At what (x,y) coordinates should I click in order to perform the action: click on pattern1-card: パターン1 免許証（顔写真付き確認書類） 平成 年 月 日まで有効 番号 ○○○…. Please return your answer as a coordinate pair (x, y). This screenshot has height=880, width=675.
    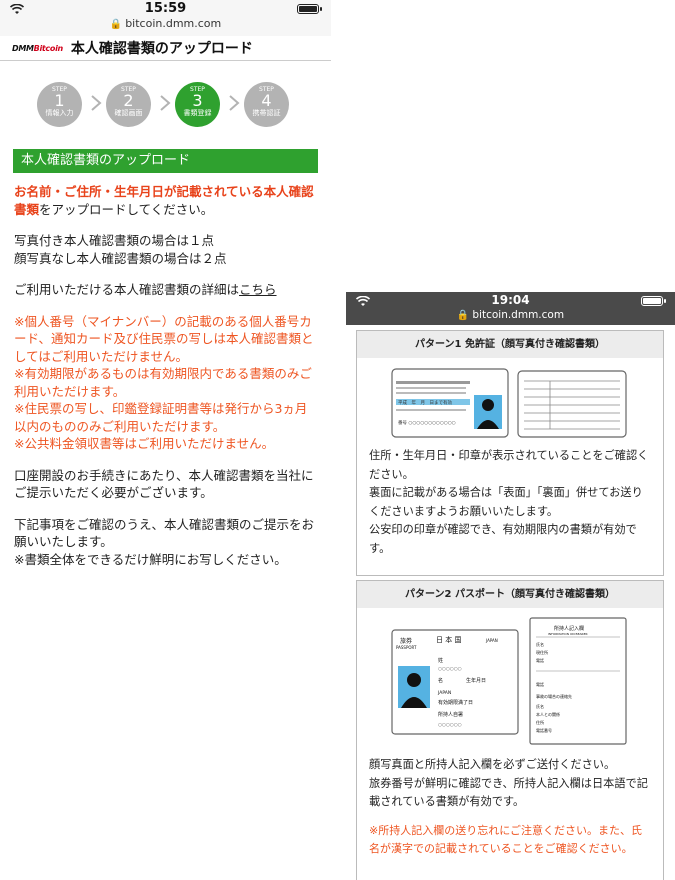
    Looking at the image, I should click on (510, 453).